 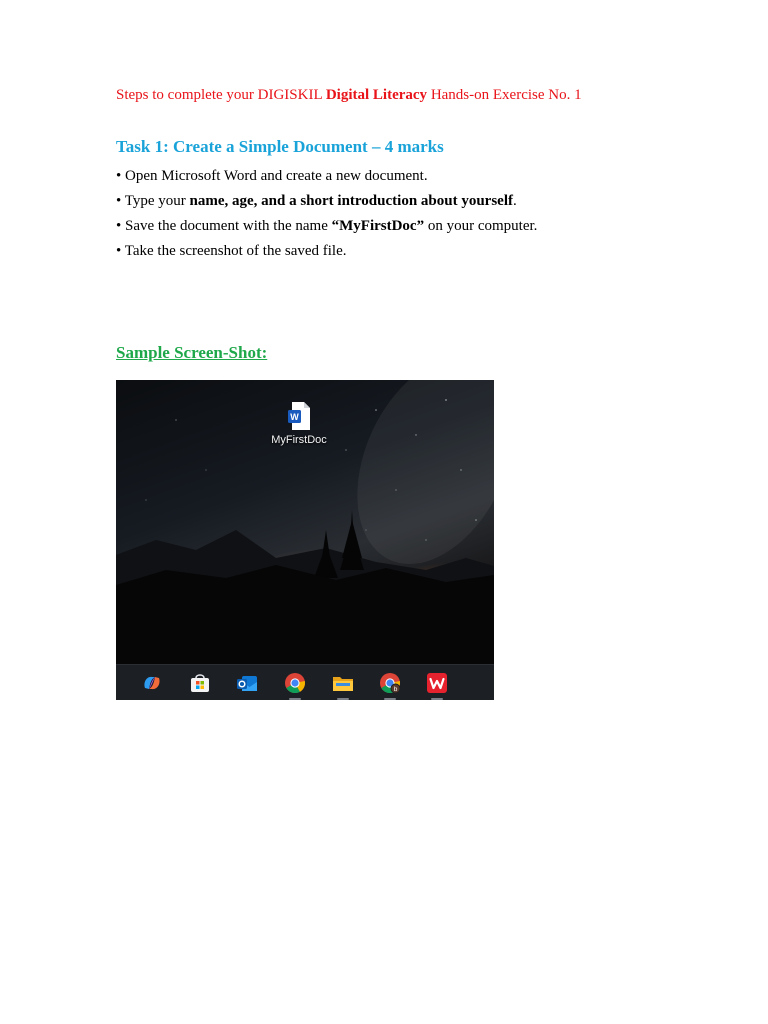 I want to click on taskbar: b, so click(x=305, y=682).